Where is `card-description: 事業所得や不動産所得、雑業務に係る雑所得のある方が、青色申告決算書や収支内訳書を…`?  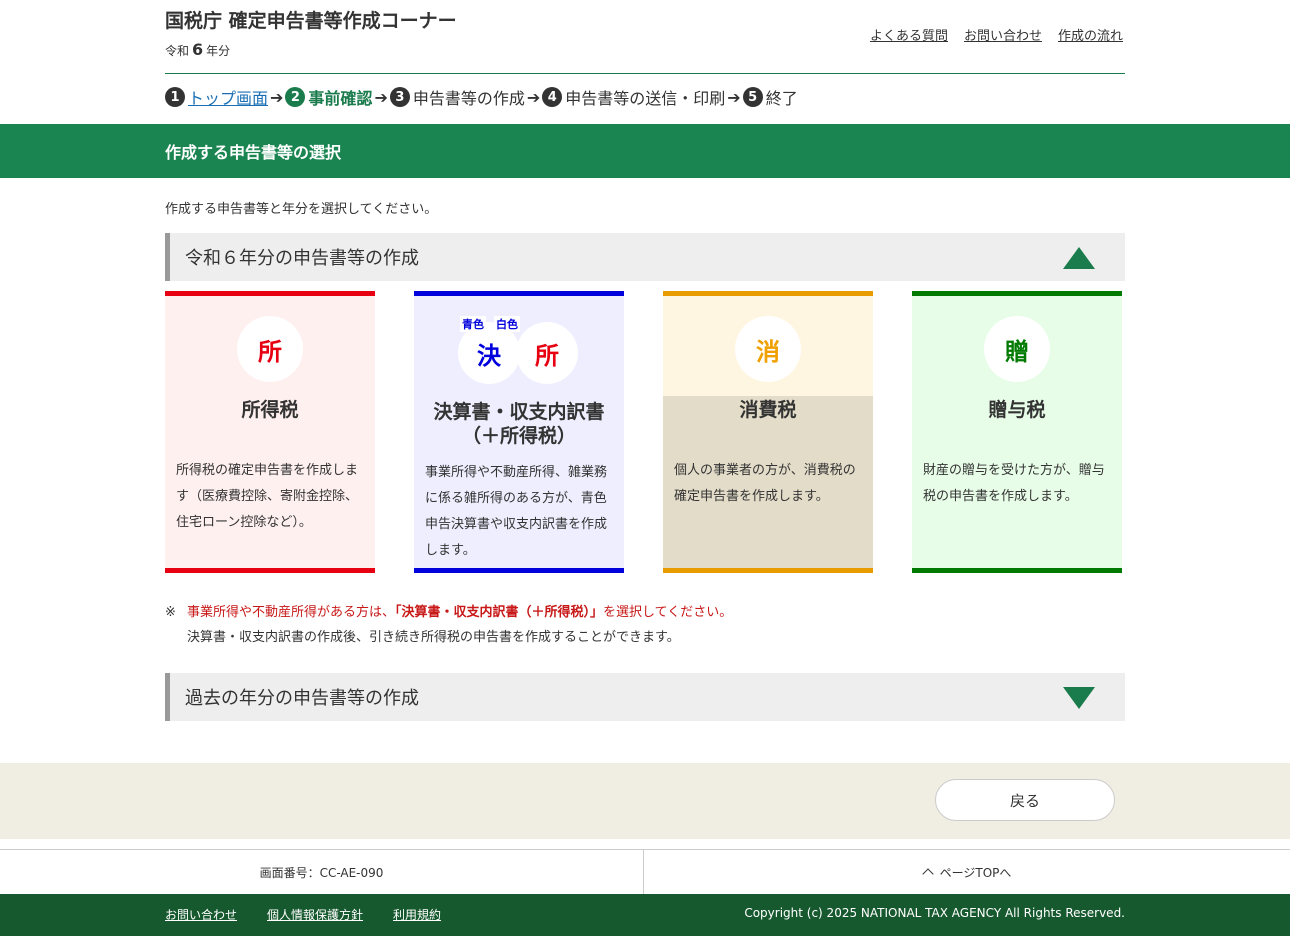
card-description: 事業所得や不動産所得、雑業務に係る雑所得のある方が、青色申告決算書や収支内訳書を… is located at coordinates (516, 511).